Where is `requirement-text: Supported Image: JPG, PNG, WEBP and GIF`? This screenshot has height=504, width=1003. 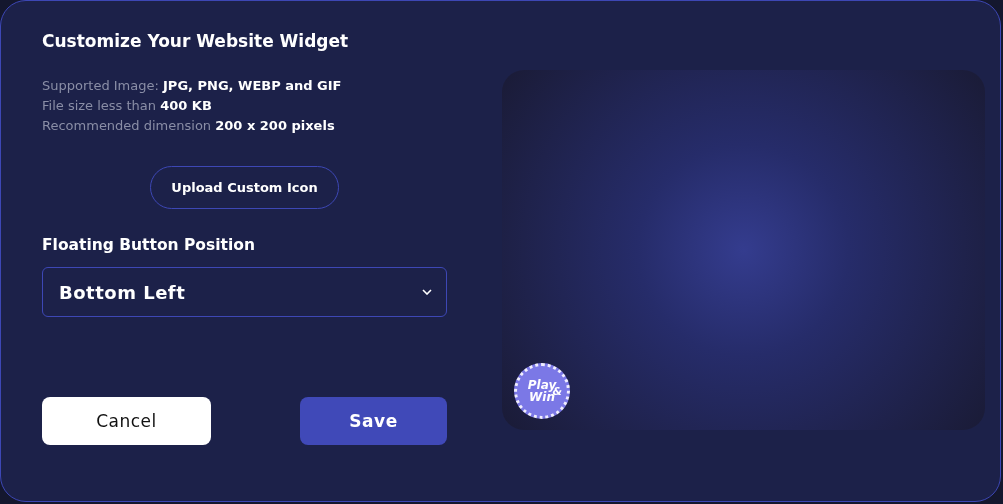 requirement-text: Supported Image: JPG, PNG, WEBP and GIF is located at coordinates (192, 85).